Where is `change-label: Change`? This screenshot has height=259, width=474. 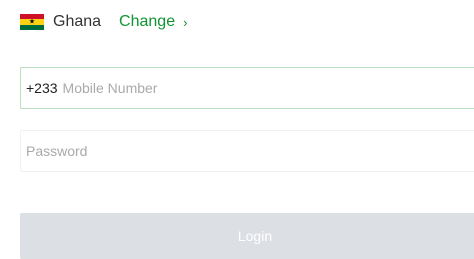 change-label: Change is located at coordinates (147, 21).